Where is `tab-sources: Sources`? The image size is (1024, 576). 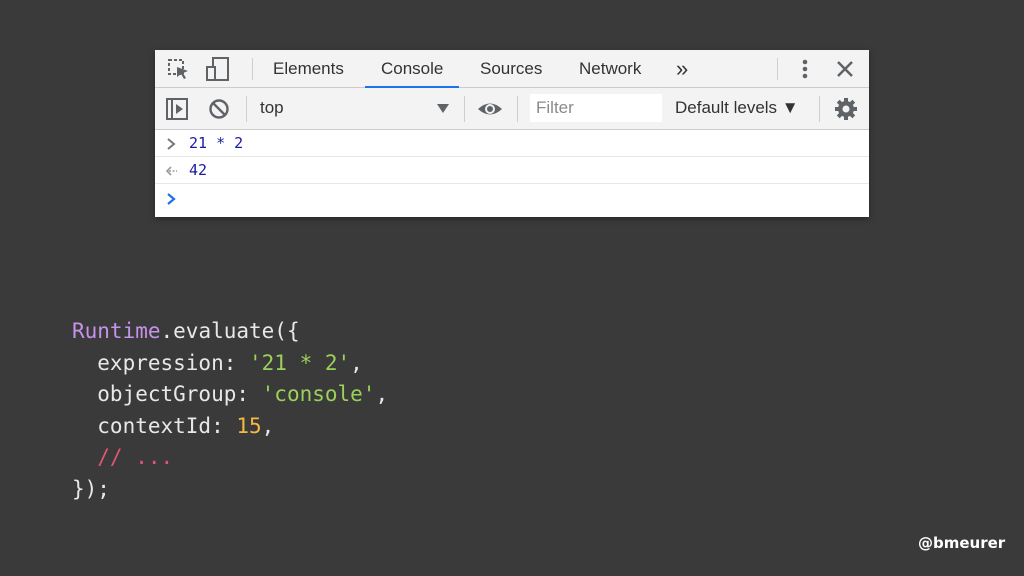 tab-sources: Sources is located at coordinates (511, 69).